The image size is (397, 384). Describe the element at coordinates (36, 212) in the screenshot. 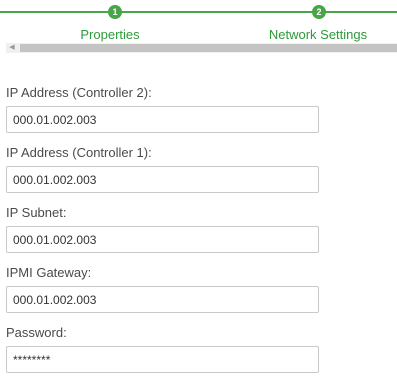

I see `ip-subnet-label: IP Subnet:` at that location.